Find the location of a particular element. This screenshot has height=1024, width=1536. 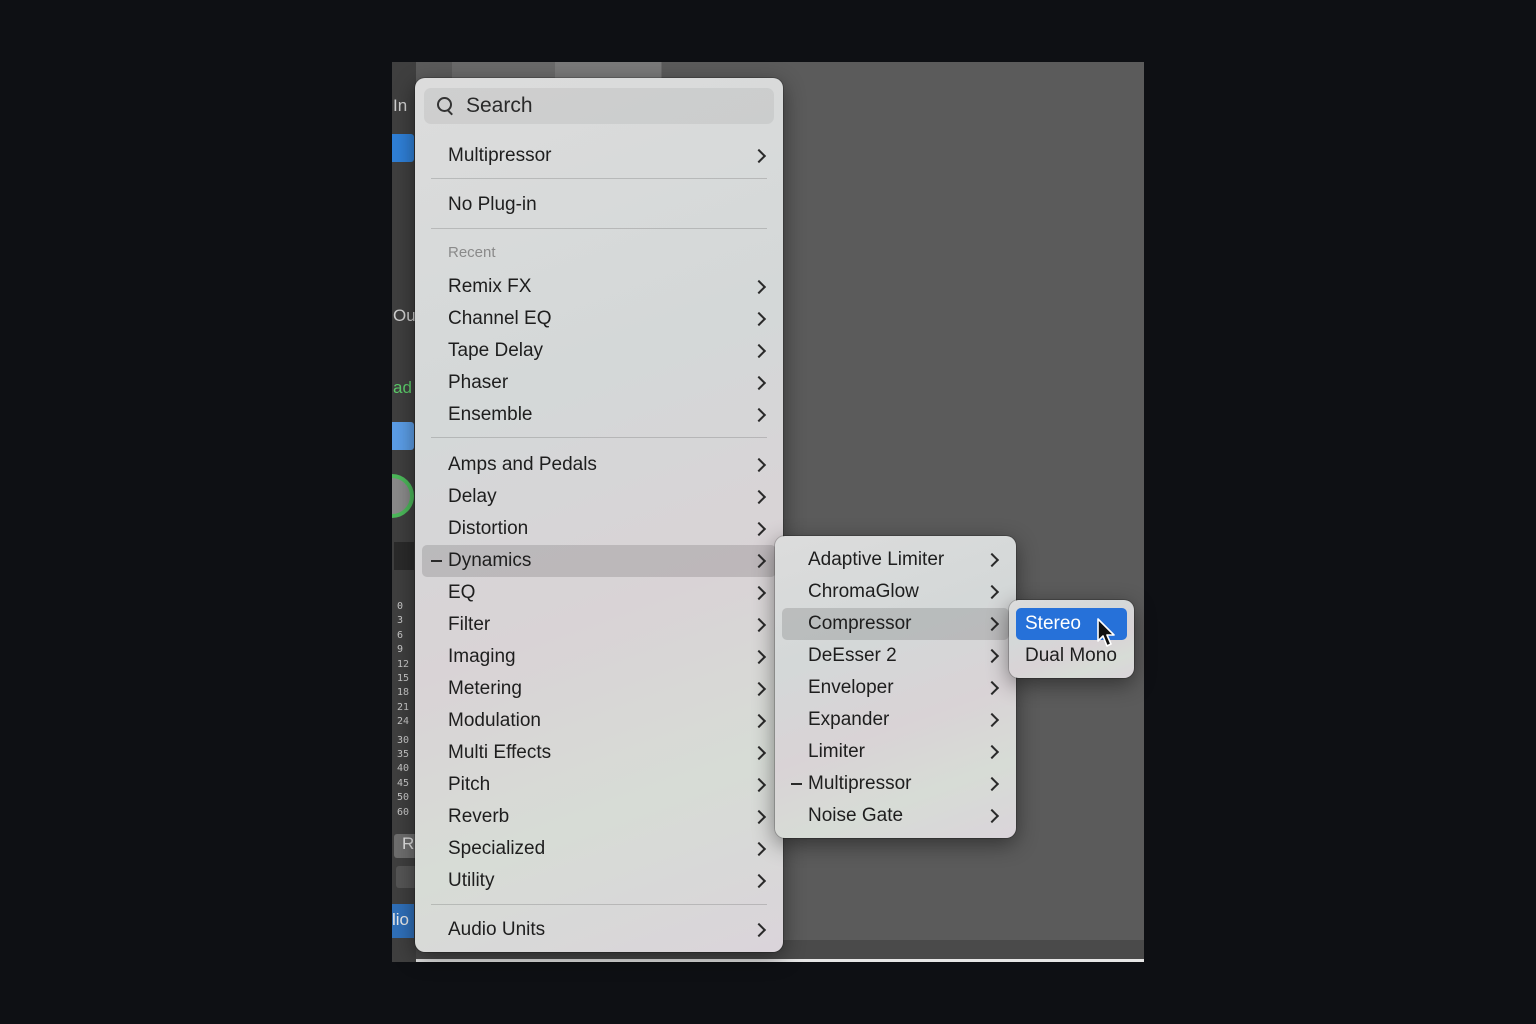

menu-item-dynamics: Dynamics is located at coordinates (599, 561).